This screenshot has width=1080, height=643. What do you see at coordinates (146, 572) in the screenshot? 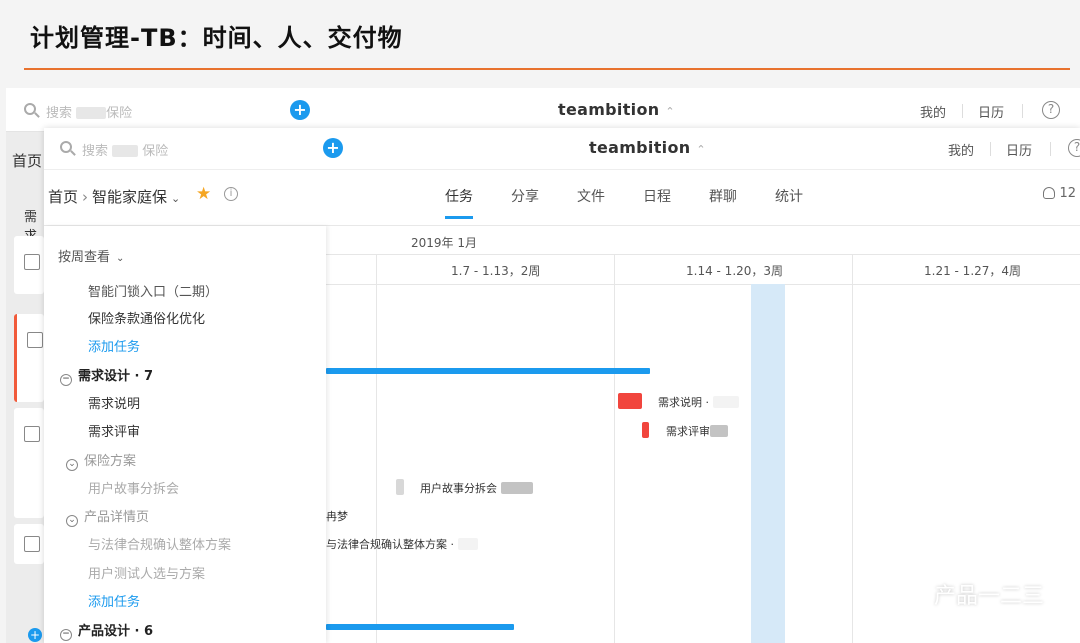
I see `task-item: 用户测试人选与方案` at bounding box center [146, 572].